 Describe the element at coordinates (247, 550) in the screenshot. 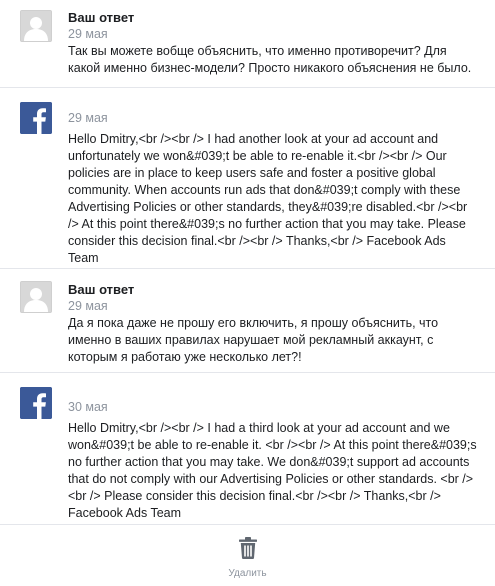

I see `trash-icon` at that location.